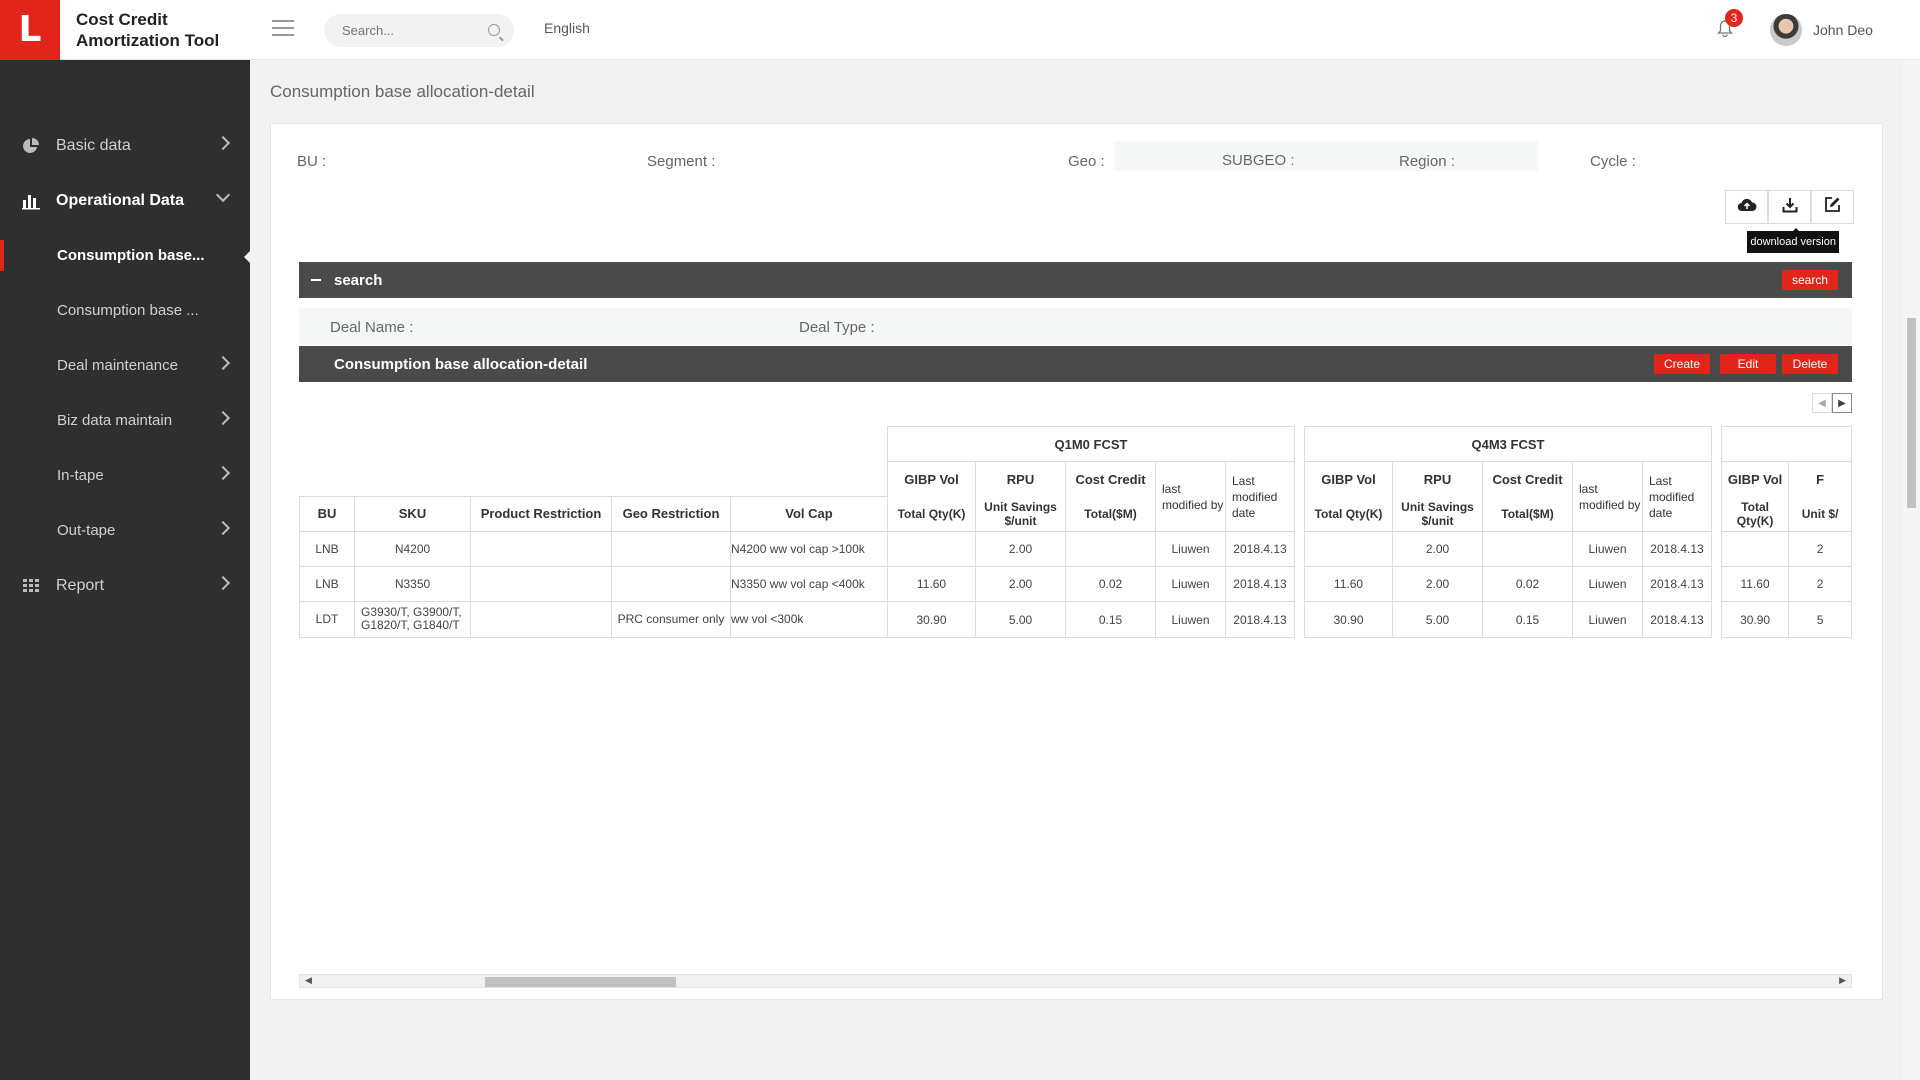 The image size is (1920, 1080). Describe the element at coordinates (1085, 30) in the screenshot. I see `top-header: English 3 John Deo` at that location.